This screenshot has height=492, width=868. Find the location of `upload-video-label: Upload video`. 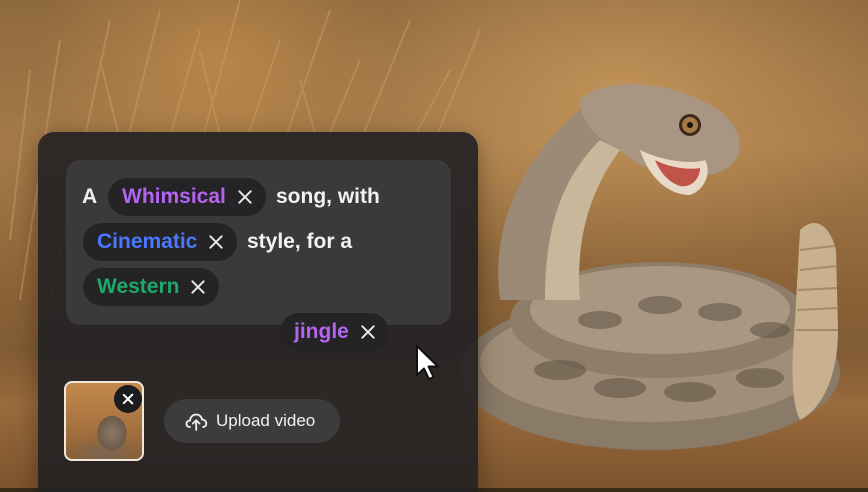

upload-video-label: Upload video is located at coordinates (266, 420).